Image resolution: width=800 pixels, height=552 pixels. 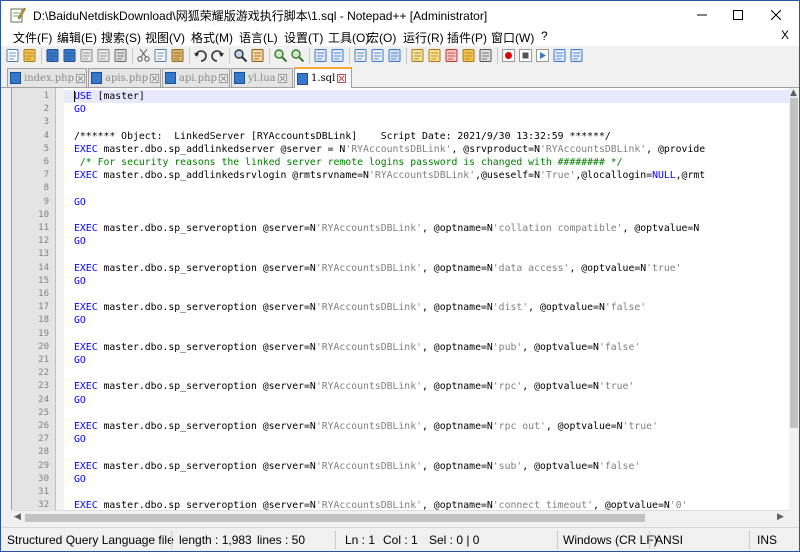 I want to click on sync-vertical-icon, so click(x=320, y=55).